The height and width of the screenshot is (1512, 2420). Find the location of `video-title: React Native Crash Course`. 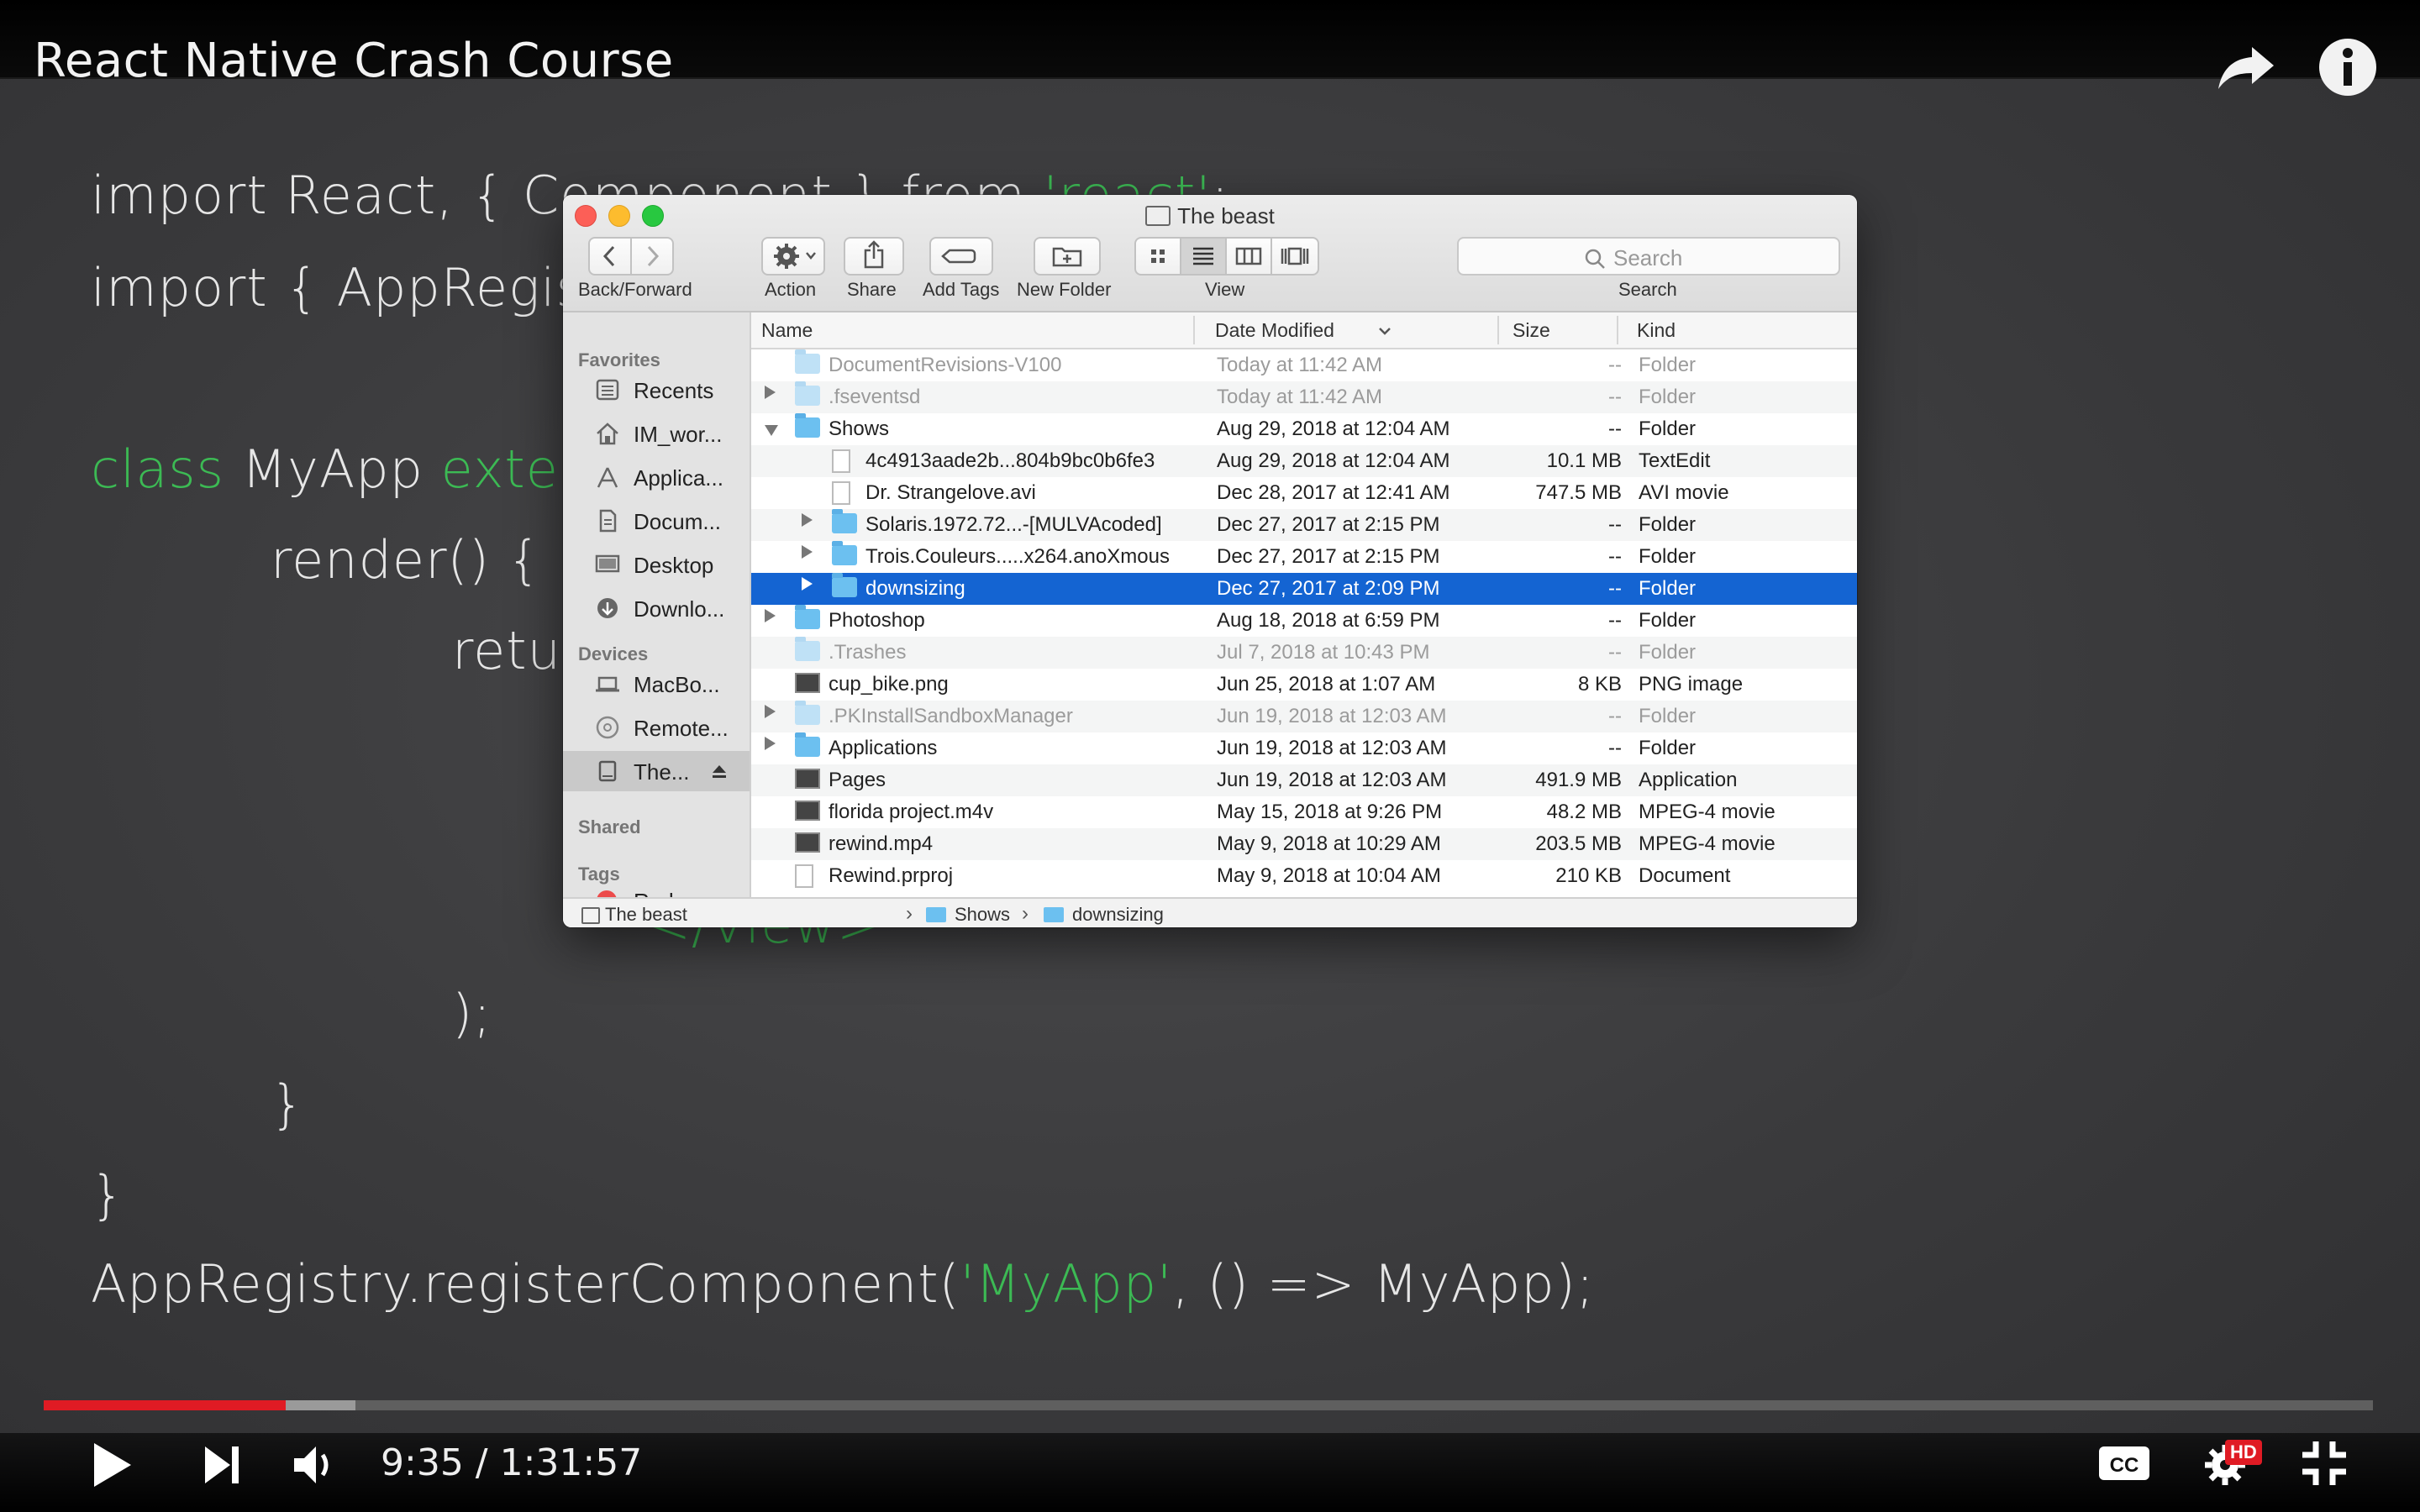

video-title: React Native Crash Course is located at coordinates (354, 61).